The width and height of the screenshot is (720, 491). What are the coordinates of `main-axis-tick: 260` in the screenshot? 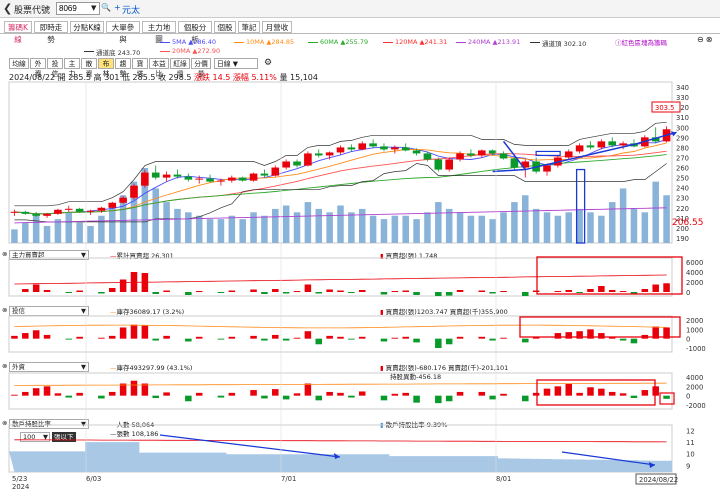 It's located at (682, 169).